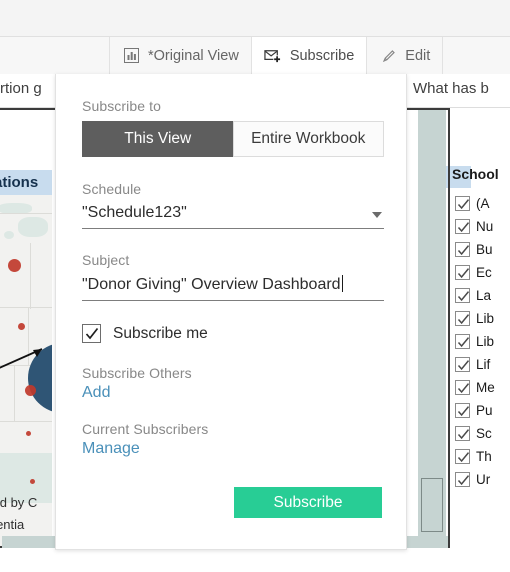 The image size is (510, 572). Describe the element at coordinates (485, 226) in the screenshot. I see `filter-item-label: Nu` at that location.